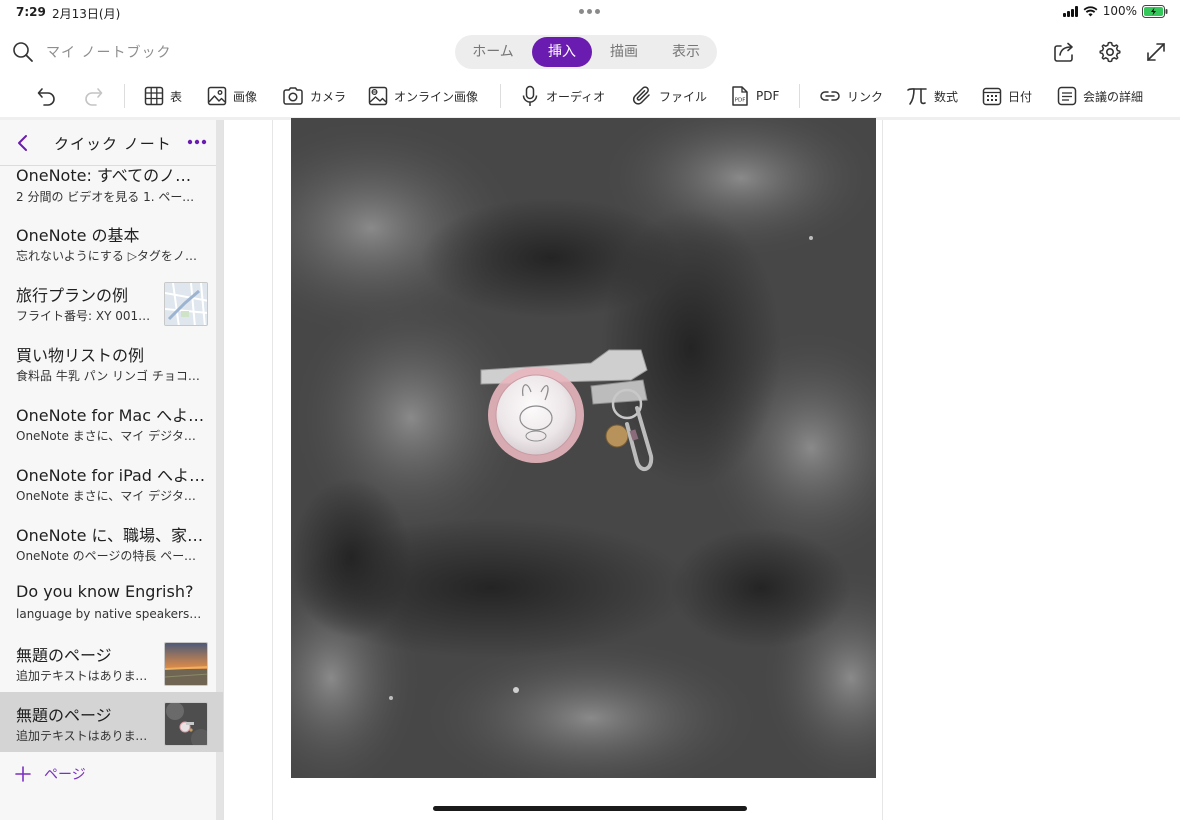 The image size is (1180, 820). What do you see at coordinates (328, 96) in the screenshot?
I see `camera-label: カメラ` at bounding box center [328, 96].